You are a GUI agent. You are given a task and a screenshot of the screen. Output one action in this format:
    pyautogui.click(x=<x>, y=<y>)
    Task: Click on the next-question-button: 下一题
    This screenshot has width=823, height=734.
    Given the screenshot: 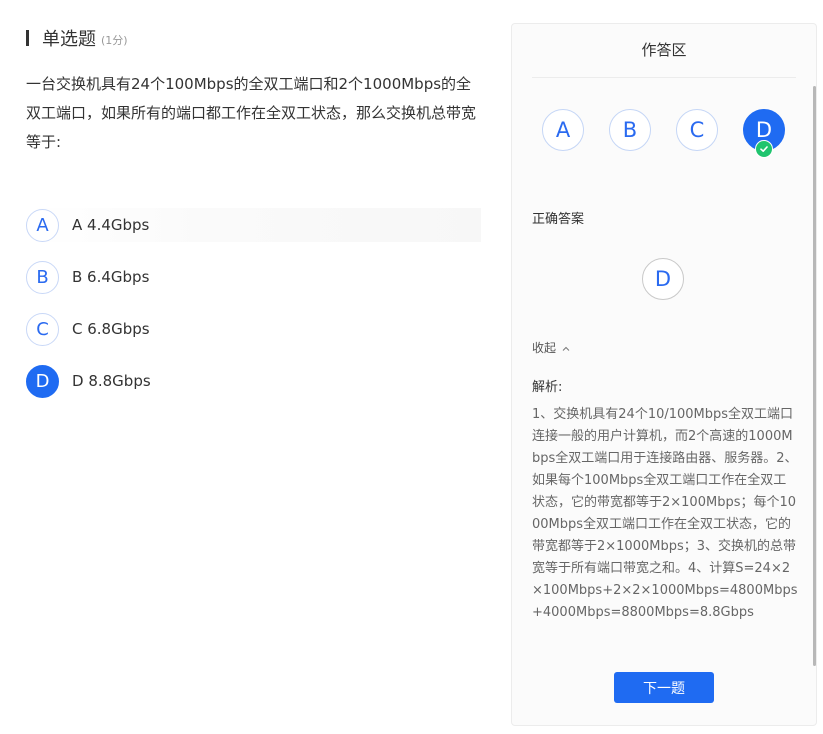 What is the action you would take?
    pyautogui.click(x=664, y=687)
    